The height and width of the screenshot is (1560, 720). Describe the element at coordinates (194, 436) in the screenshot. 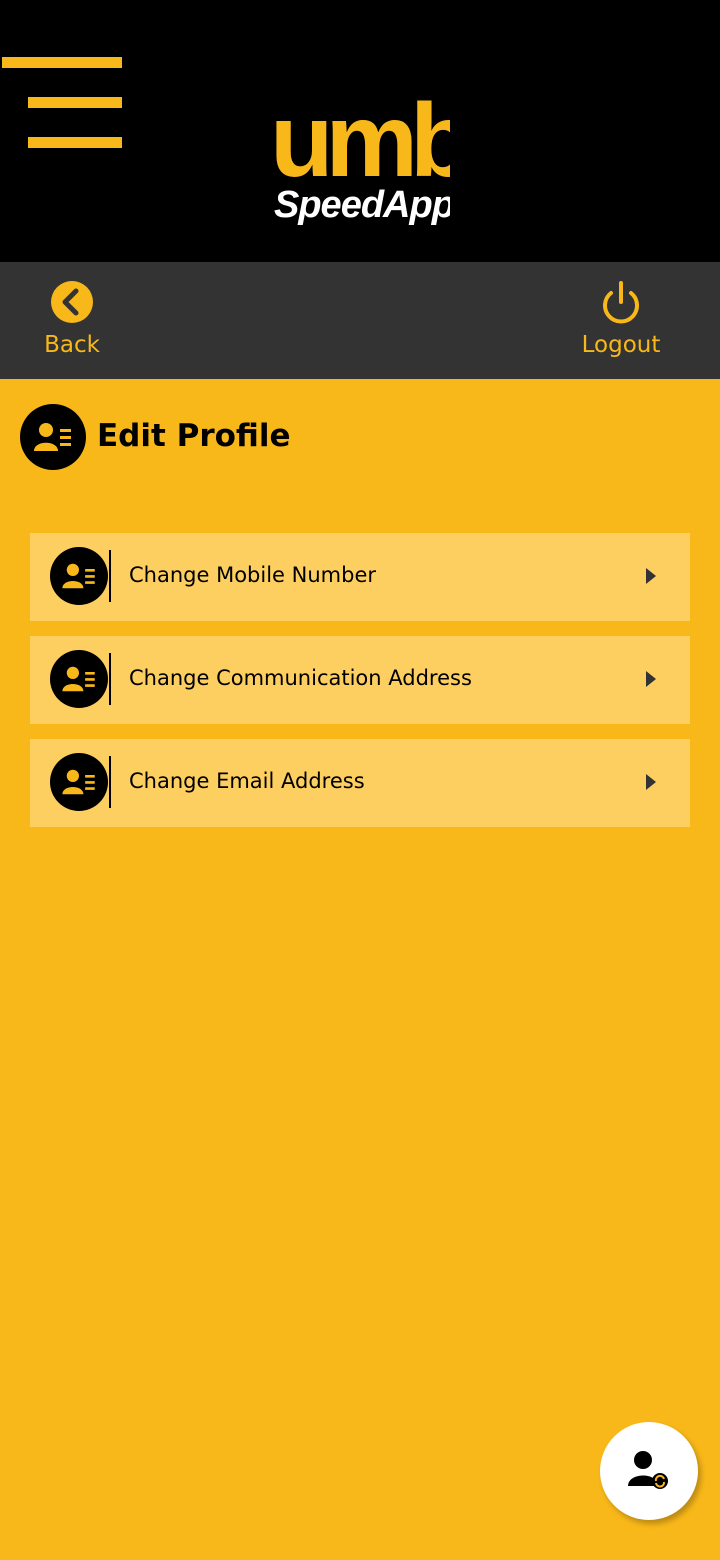

I see `page-title: Edit Profile` at that location.